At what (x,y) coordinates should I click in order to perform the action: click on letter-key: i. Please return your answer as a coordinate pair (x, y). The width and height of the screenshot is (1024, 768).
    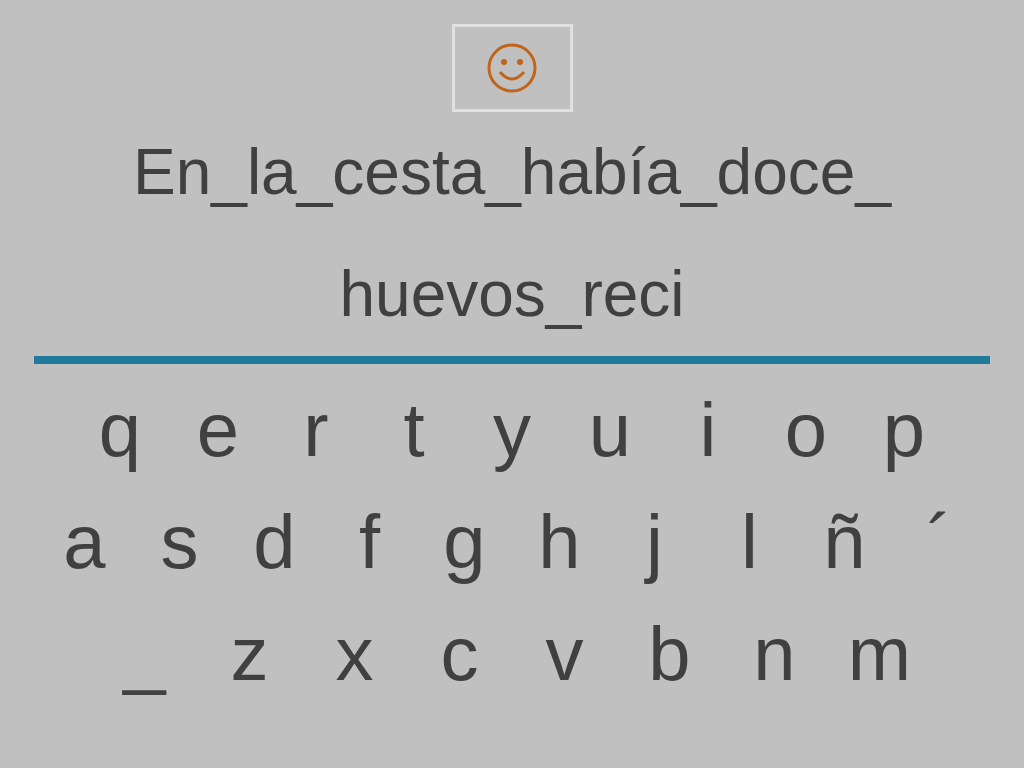
    Looking at the image, I should click on (708, 430).